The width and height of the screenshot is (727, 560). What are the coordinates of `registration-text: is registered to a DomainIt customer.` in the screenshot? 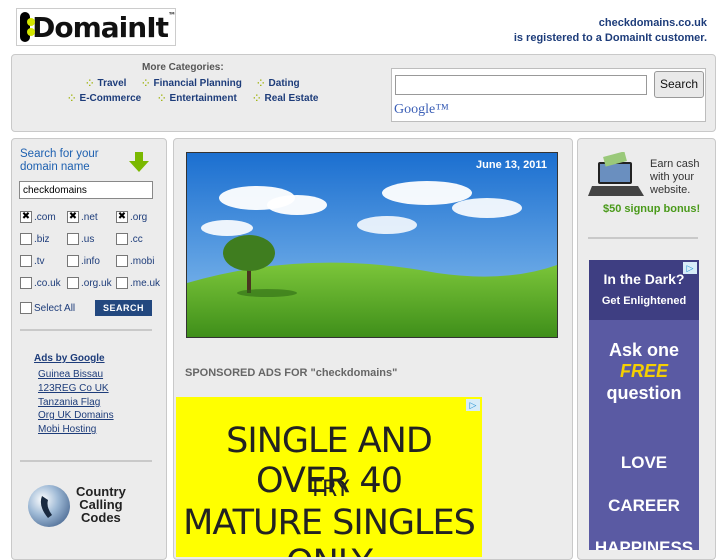 It's located at (610, 38).